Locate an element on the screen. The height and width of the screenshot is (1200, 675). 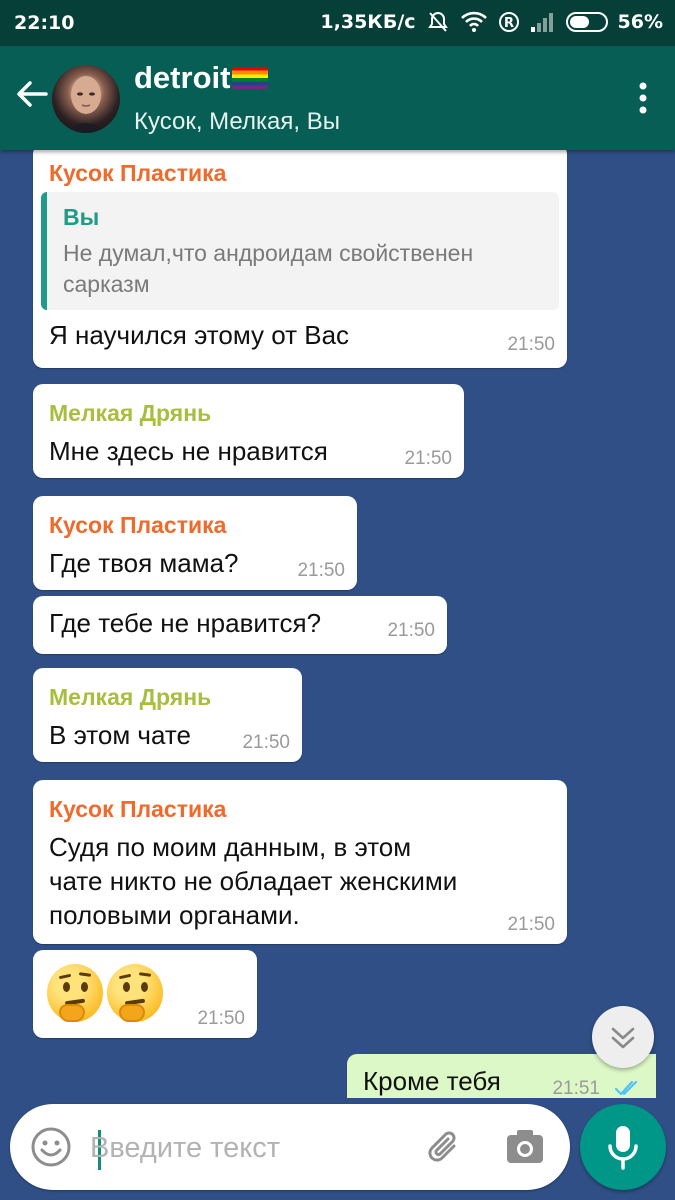
message-input is located at coordinates (245, 1148).